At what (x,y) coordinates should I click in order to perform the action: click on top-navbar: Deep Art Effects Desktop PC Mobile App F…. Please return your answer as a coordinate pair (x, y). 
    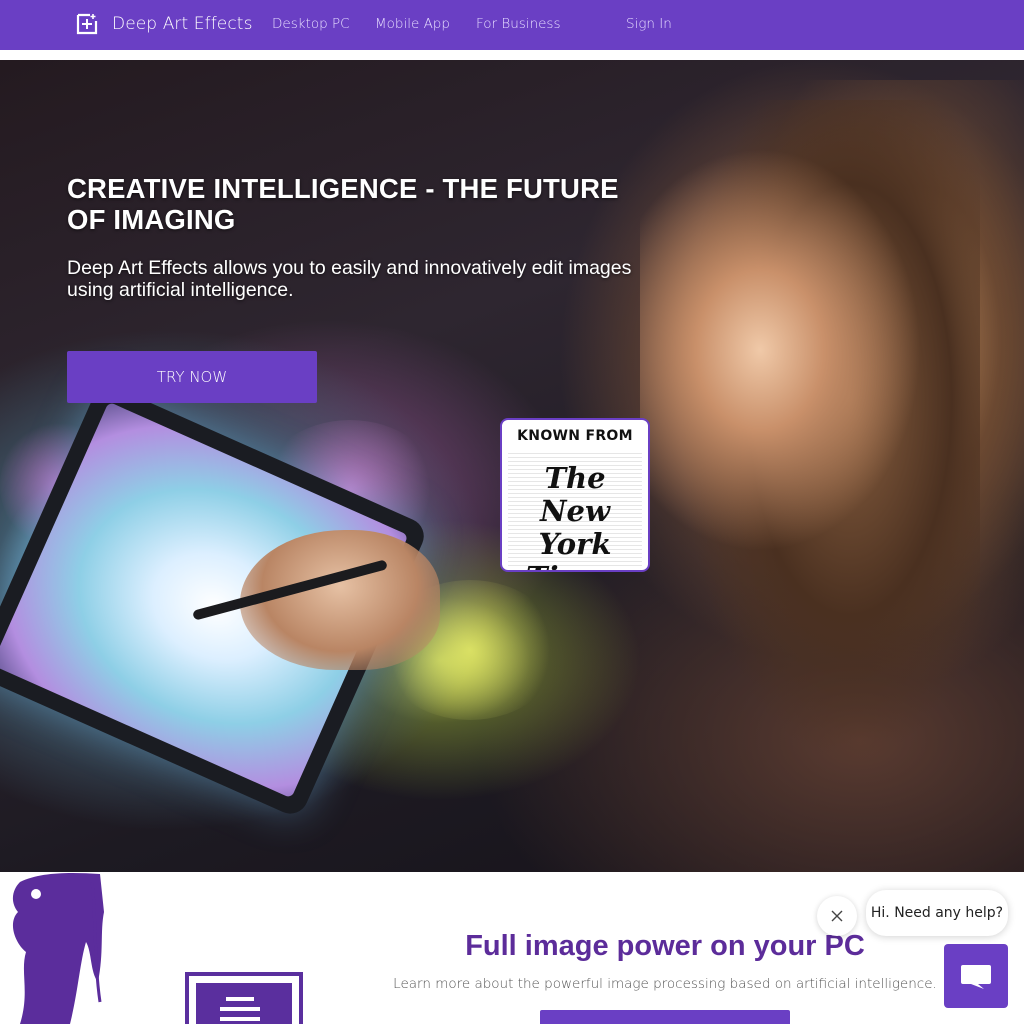
    Looking at the image, I should click on (512, 25).